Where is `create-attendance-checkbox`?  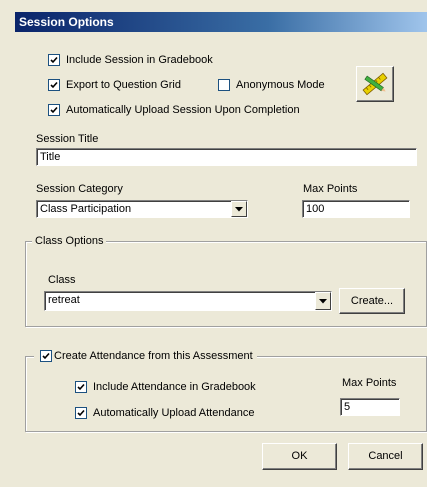 create-attendance-checkbox is located at coordinates (46, 356).